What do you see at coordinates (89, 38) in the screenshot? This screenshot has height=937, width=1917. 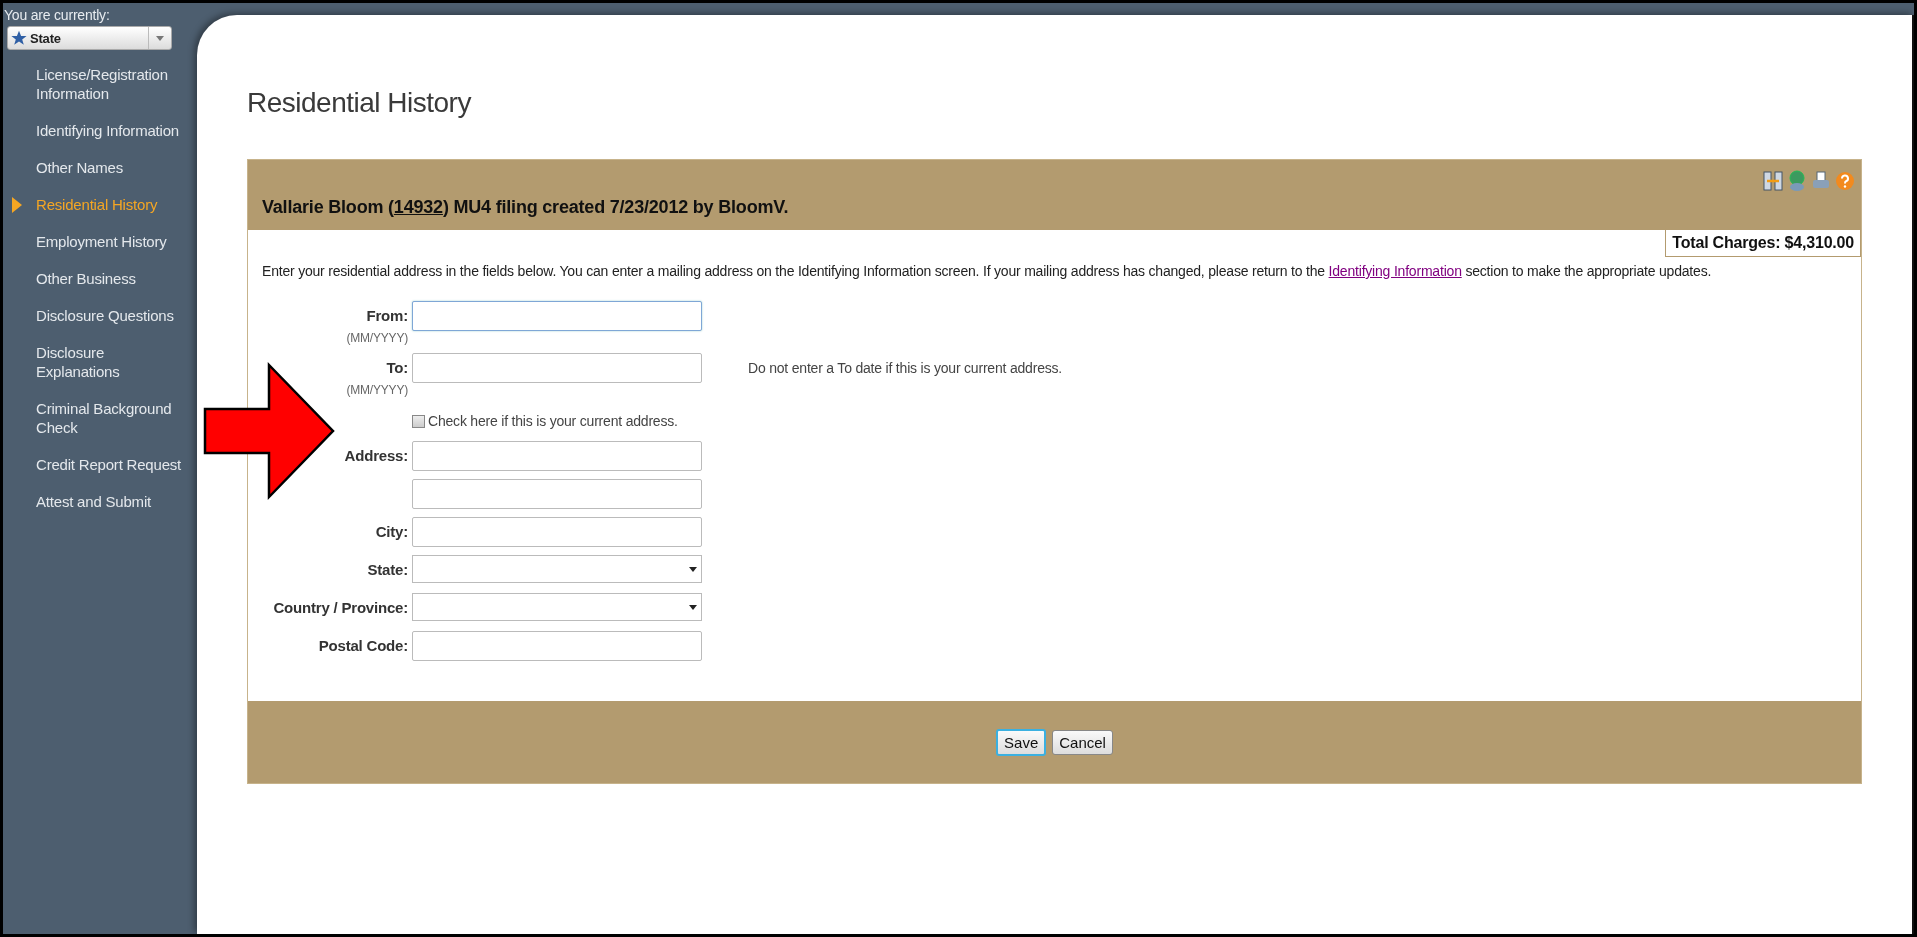 I see `context-dropdown: State` at bounding box center [89, 38].